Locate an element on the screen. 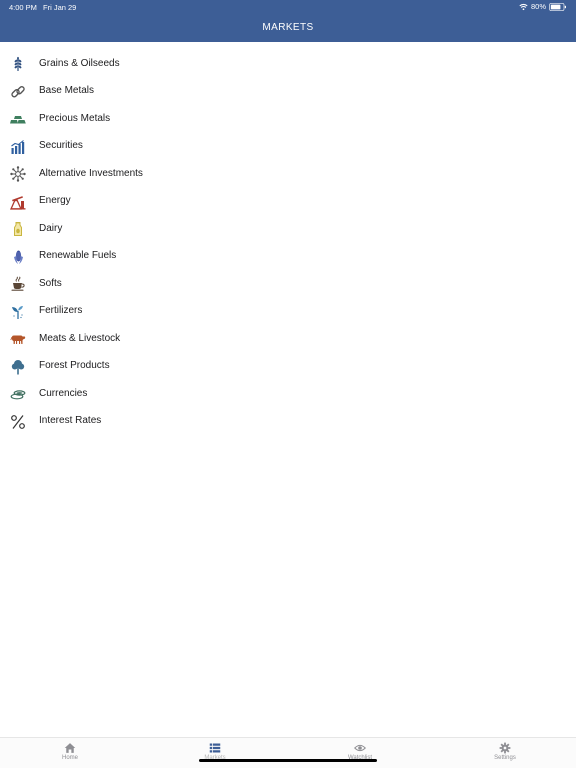 The height and width of the screenshot is (768, 576). oil-pump-icon is located at coordinates (18, 202).